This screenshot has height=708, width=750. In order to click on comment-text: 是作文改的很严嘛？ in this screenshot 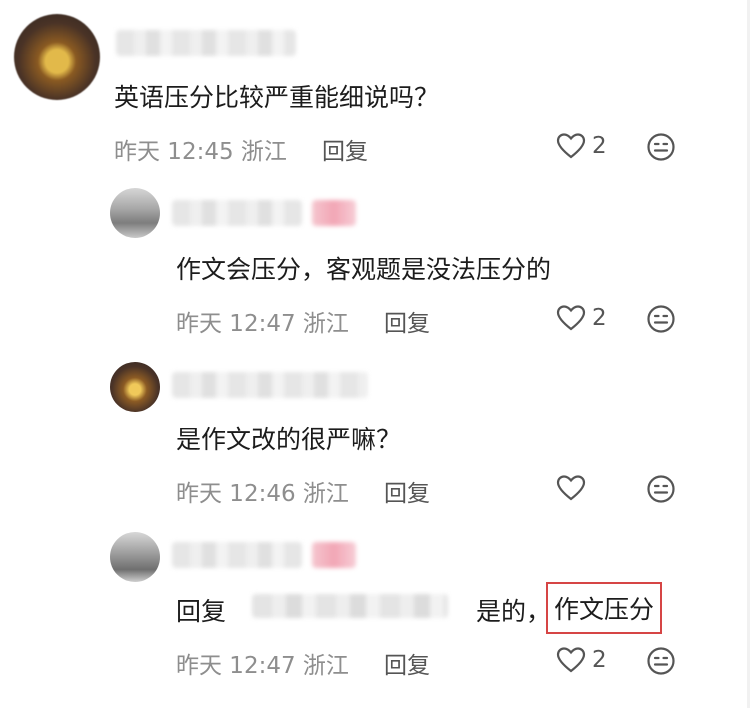, I will do `click(289, 439)`.